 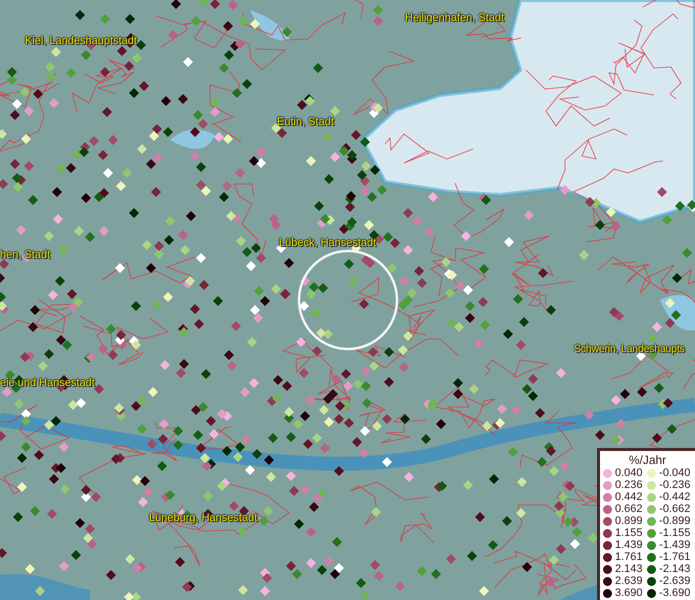 I want to click on selection-circle, so click(x=348, y=300).